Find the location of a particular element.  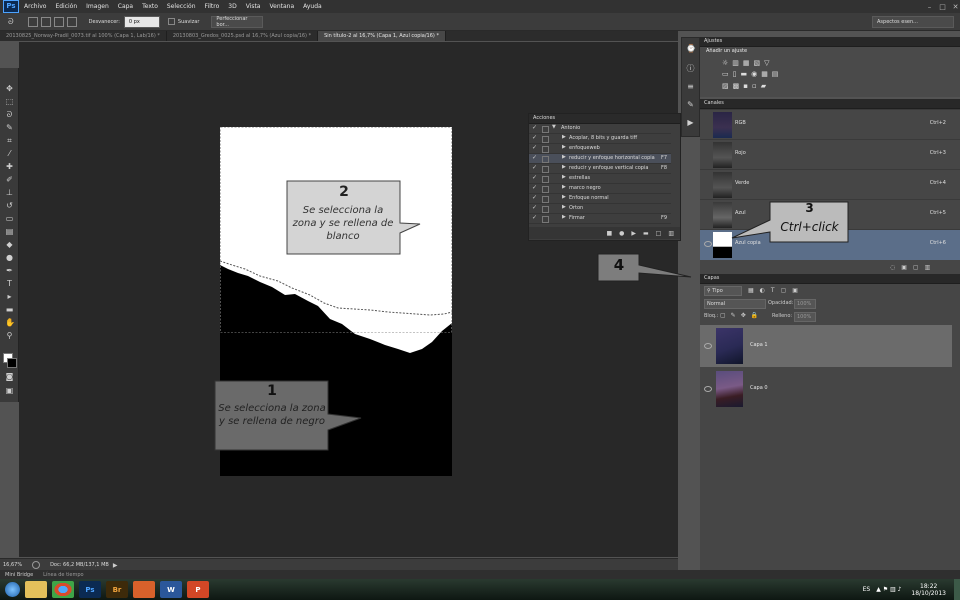

action-row: ✓ ▶ enfoqueweb is located at coordinates (600, 149).